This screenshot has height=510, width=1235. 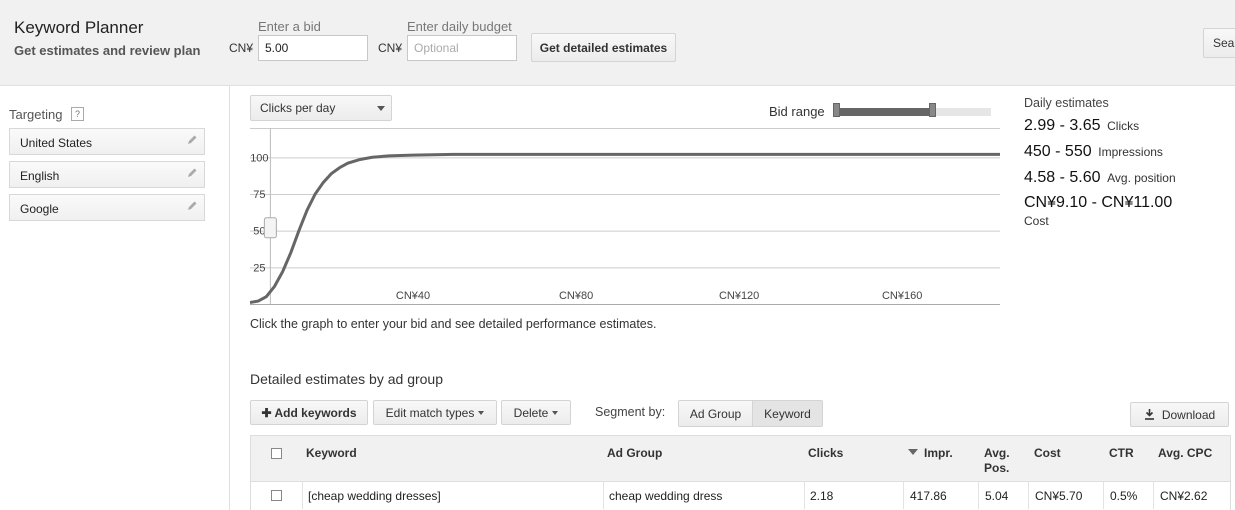 I want to click on segment-ad-group-button: Ad Group, so click(x=715, y=413).